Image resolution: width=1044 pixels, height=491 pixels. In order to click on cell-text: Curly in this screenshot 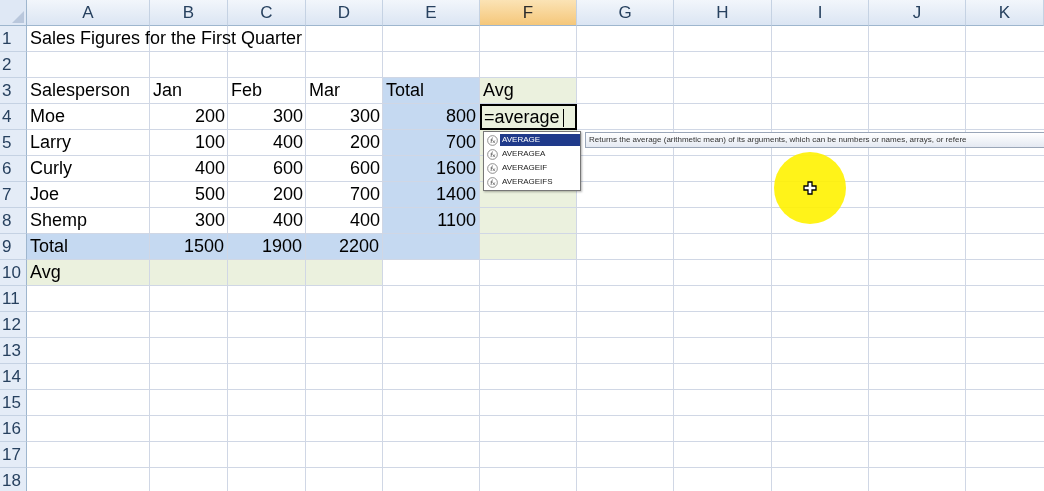, I will do `click(51, 168)`.